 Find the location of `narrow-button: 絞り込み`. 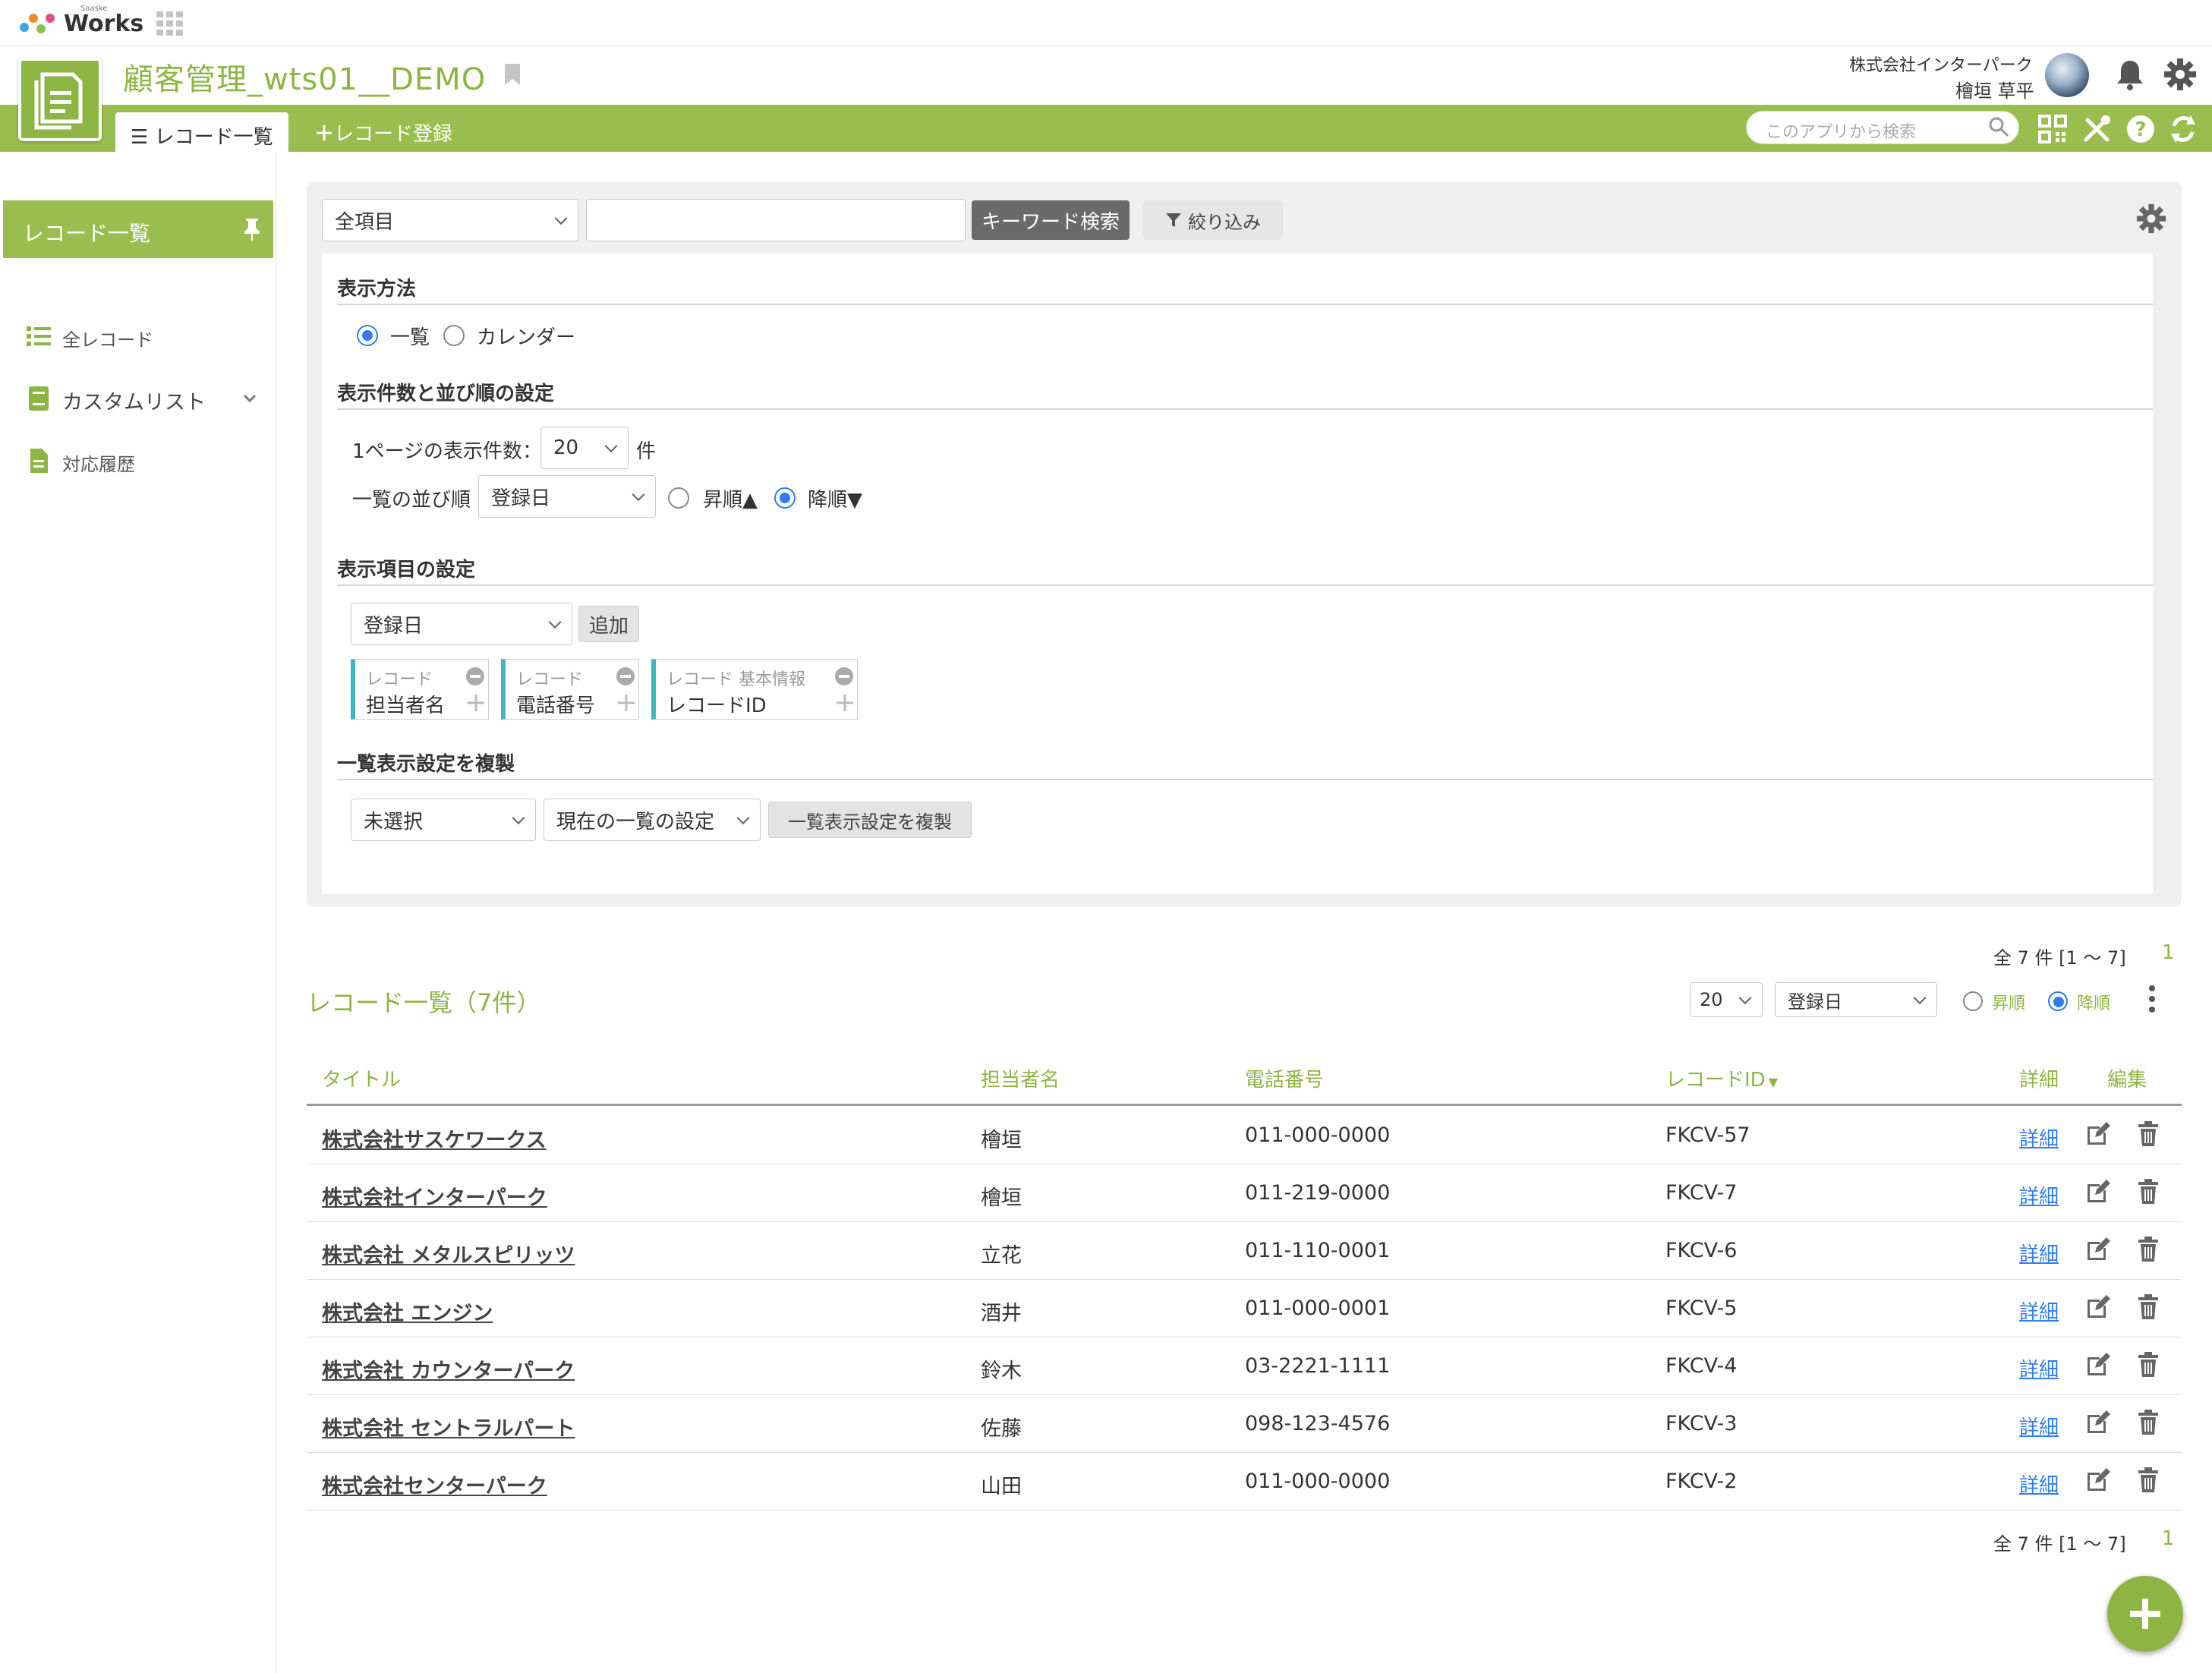

narrow-button: 絞り込み is located at coordinates (1213, 220).